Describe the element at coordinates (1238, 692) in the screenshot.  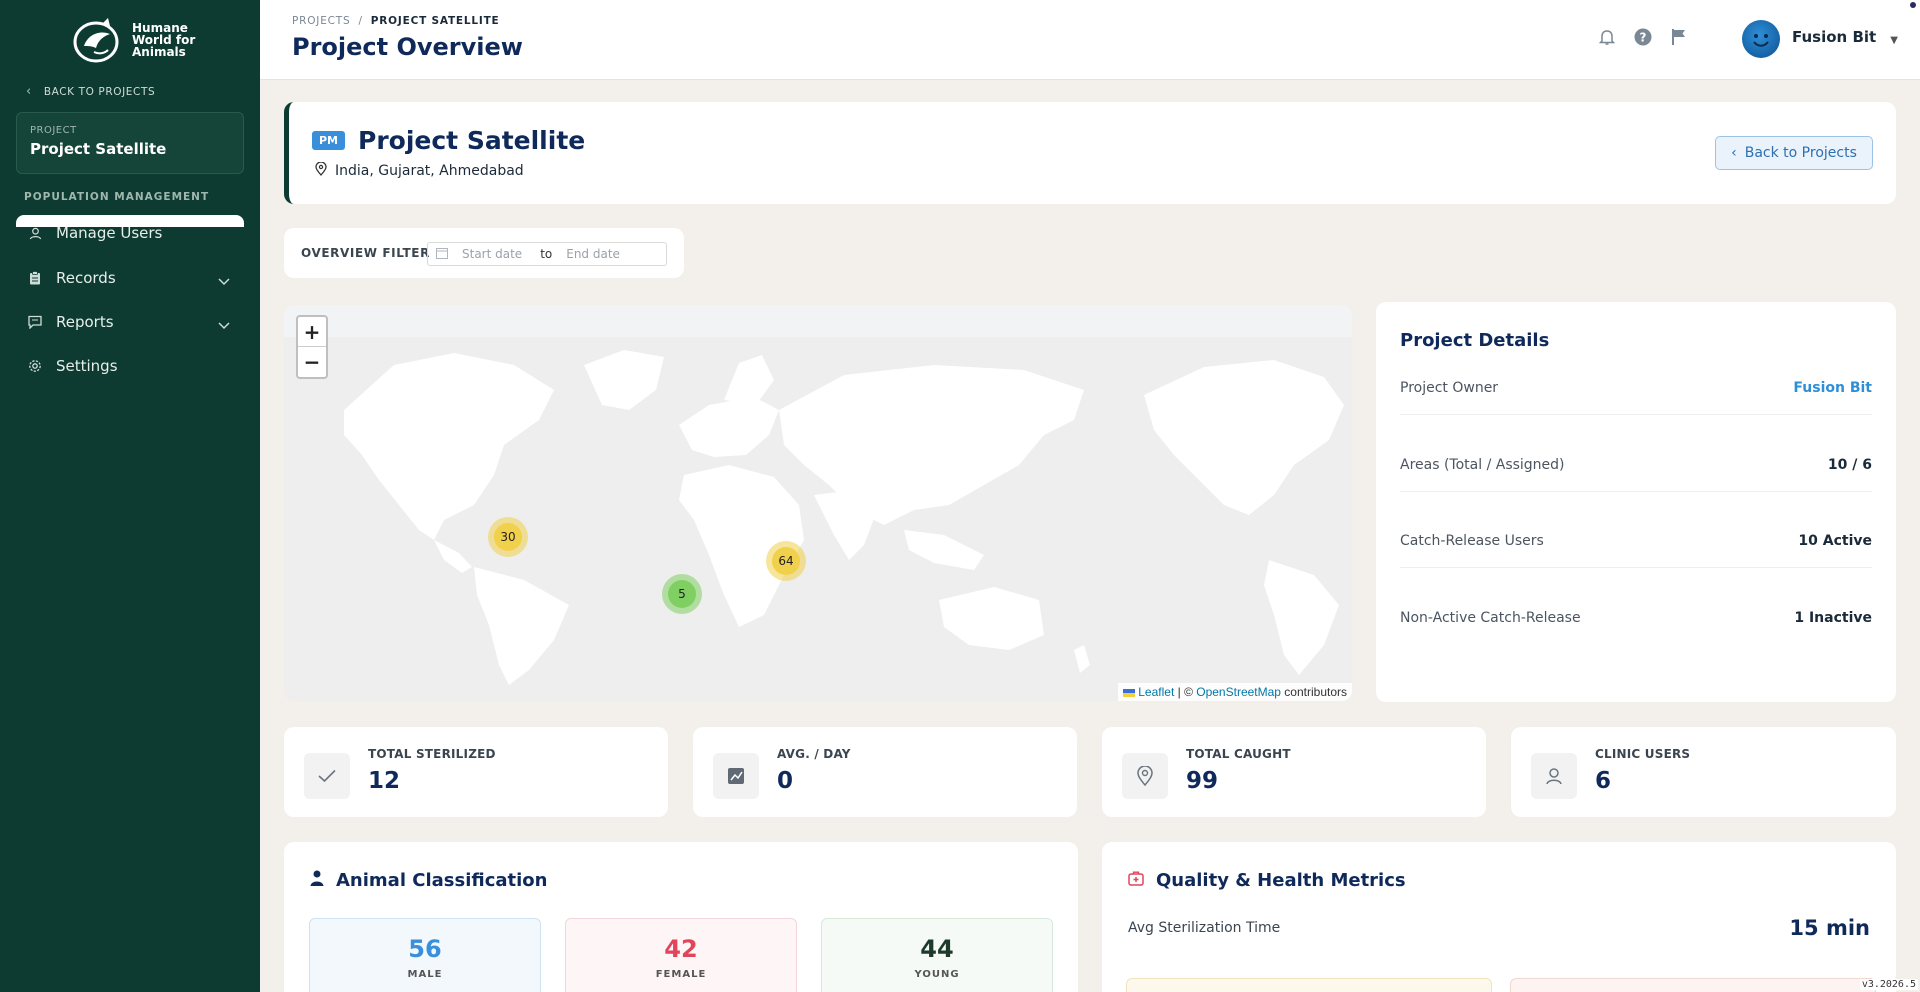
I see `osm-link: OpenStreetMap` at that location.